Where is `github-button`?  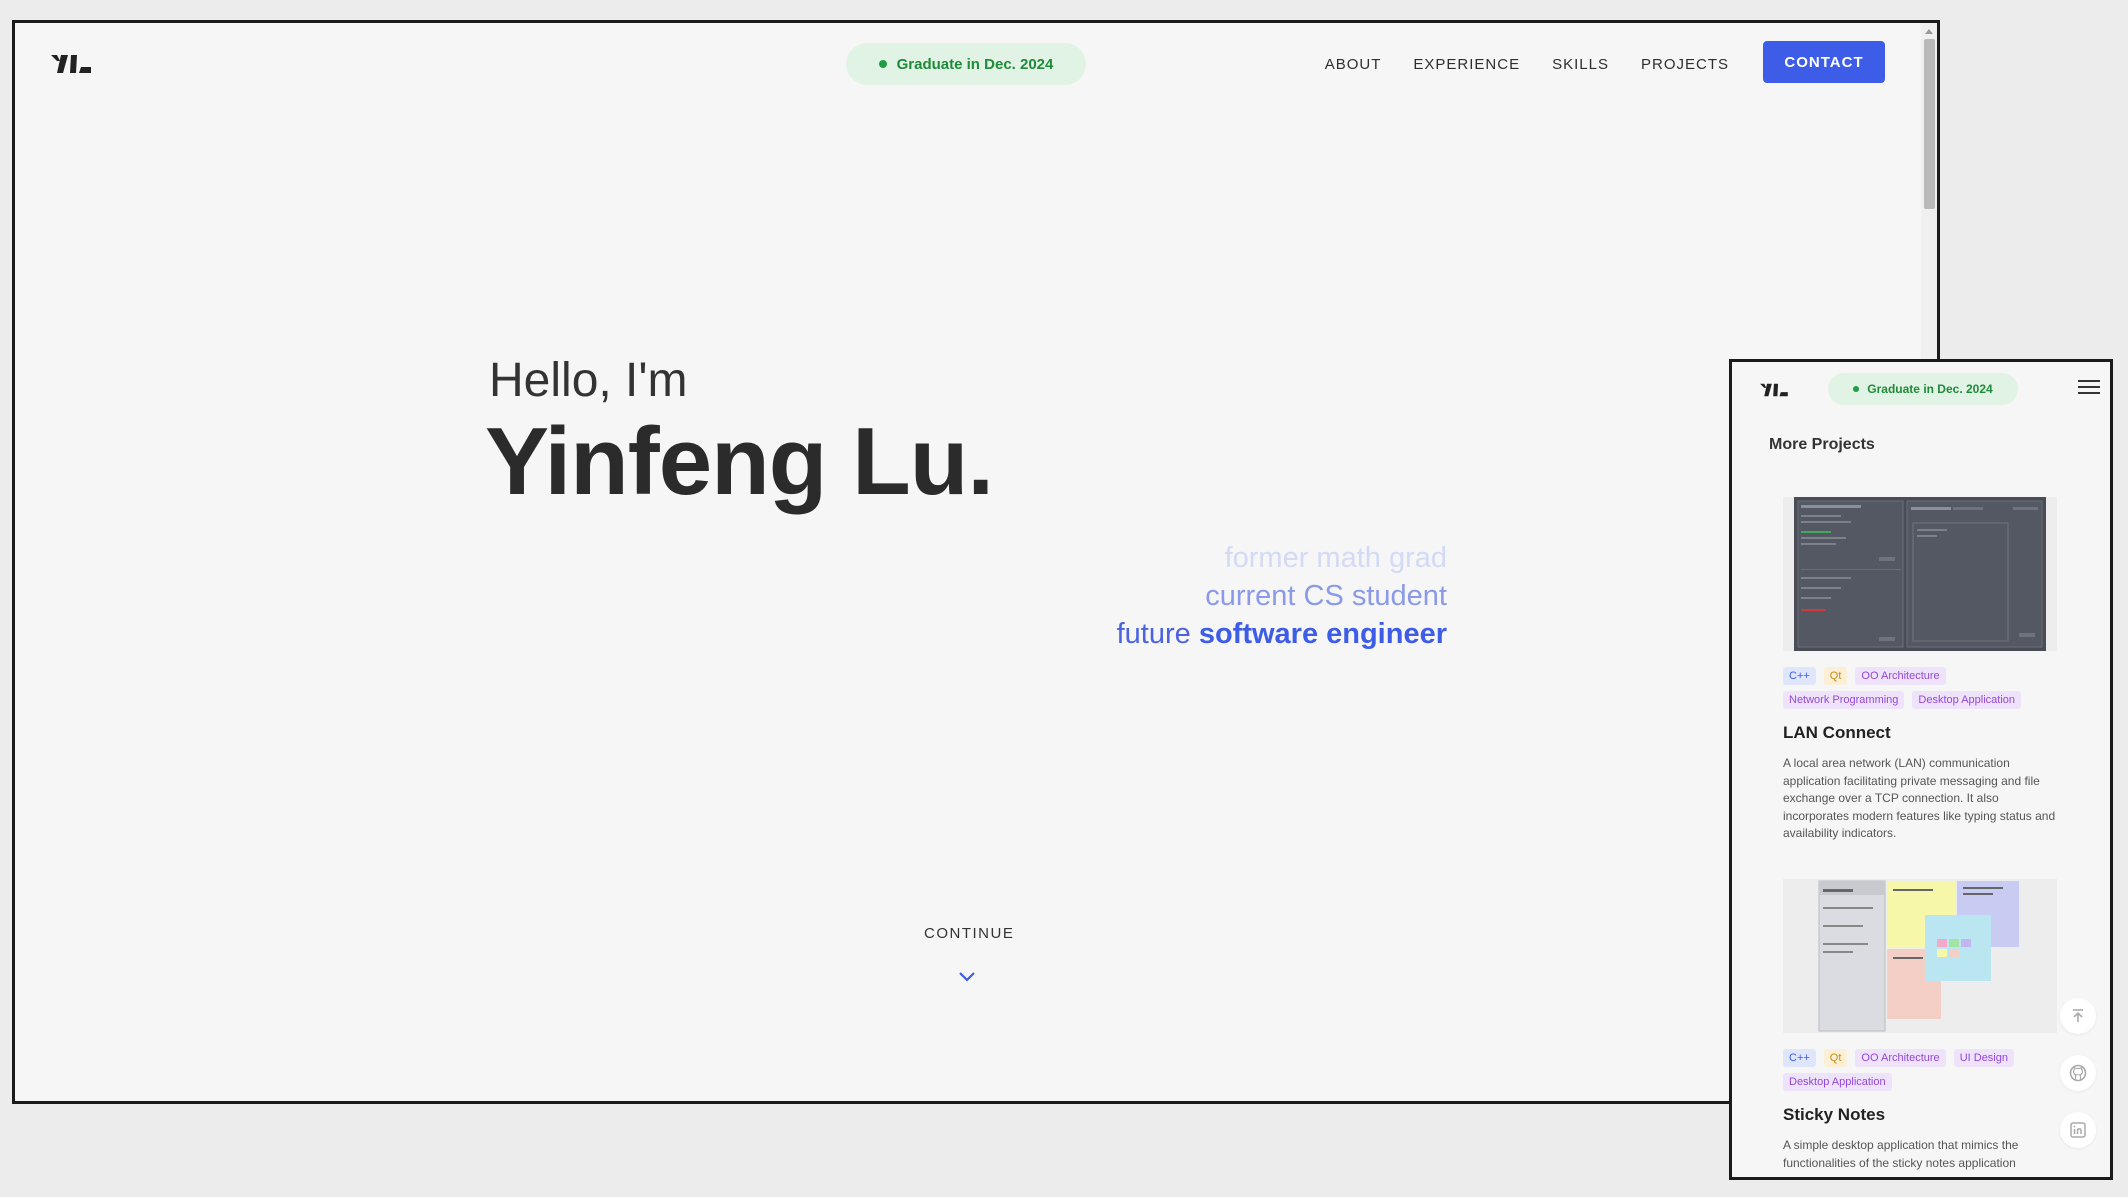
github-button is located at coordinates (2078, 1073).